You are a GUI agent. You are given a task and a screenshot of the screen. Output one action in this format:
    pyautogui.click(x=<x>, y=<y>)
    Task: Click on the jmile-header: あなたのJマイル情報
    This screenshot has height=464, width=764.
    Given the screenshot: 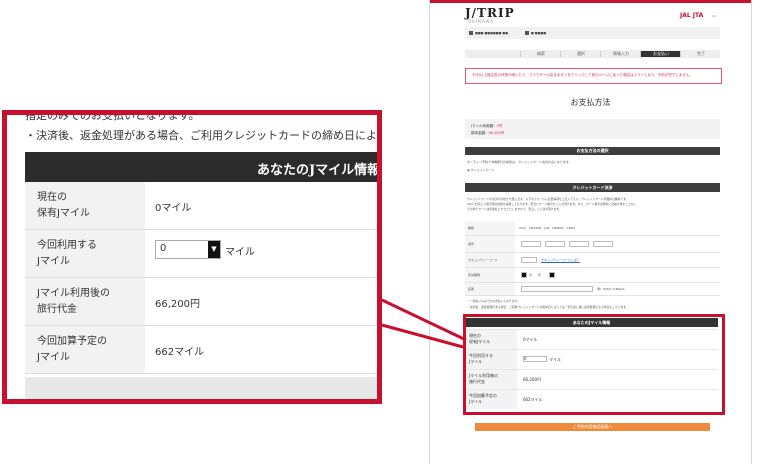 What is the action you would take?
    pyautogui.click(x=203, y=167)
    